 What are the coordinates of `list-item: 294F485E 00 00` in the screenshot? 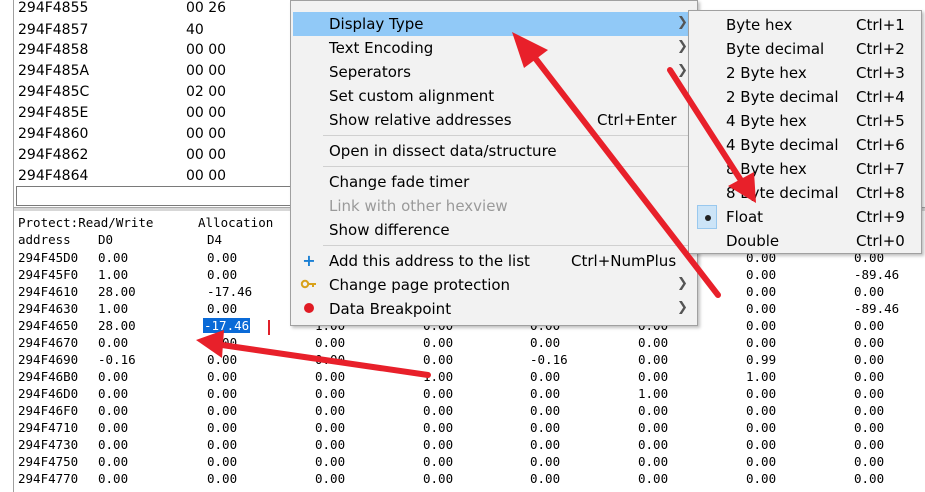 It's located at (154, 115).